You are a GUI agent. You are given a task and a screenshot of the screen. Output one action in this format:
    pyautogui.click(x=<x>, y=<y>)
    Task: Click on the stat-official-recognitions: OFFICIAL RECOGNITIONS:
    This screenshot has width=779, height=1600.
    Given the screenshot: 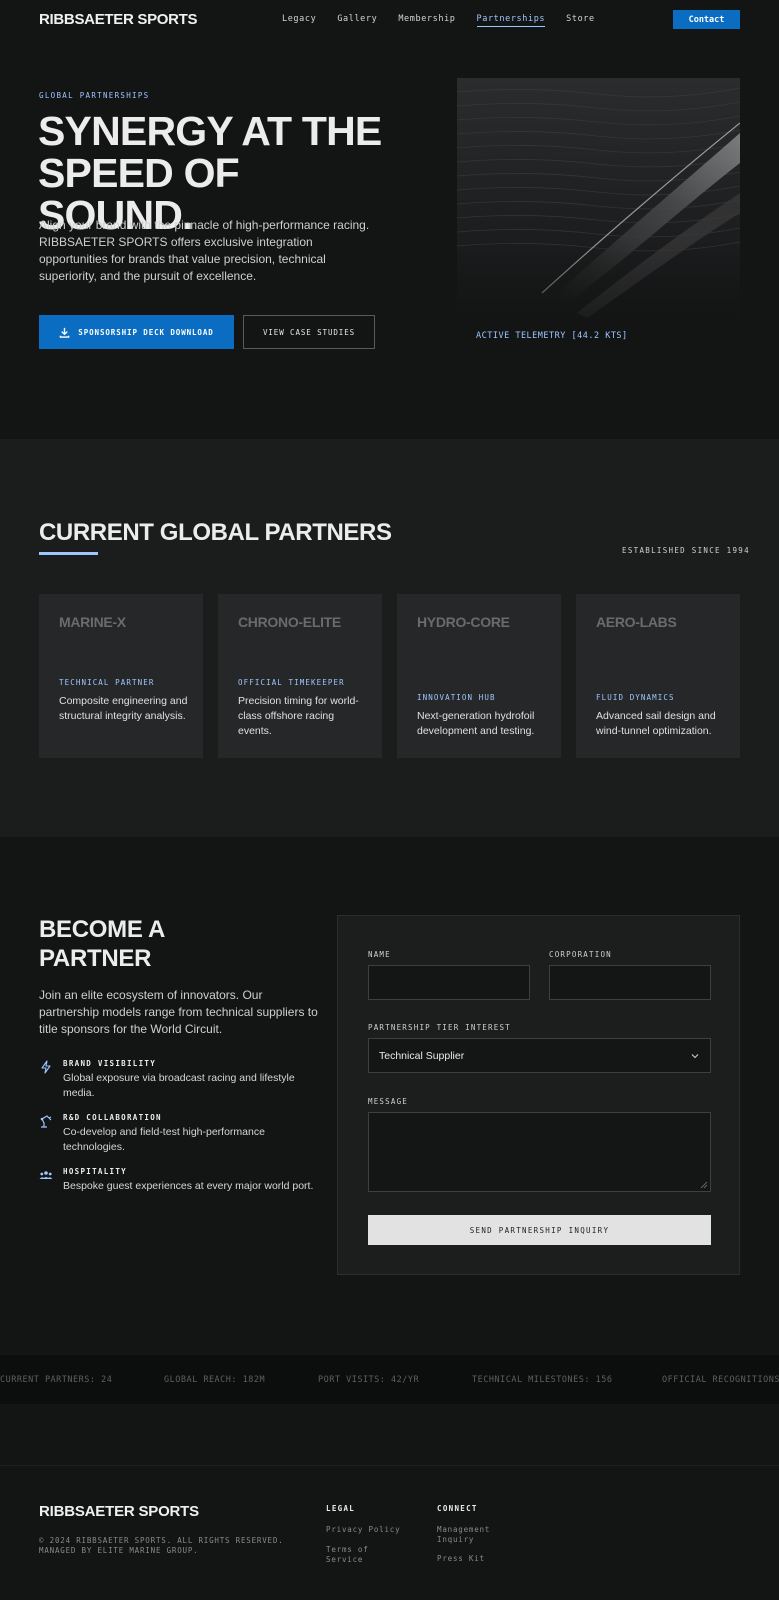 What is the action you would take?
    pyautogui.click(x=720, y=1380)
    